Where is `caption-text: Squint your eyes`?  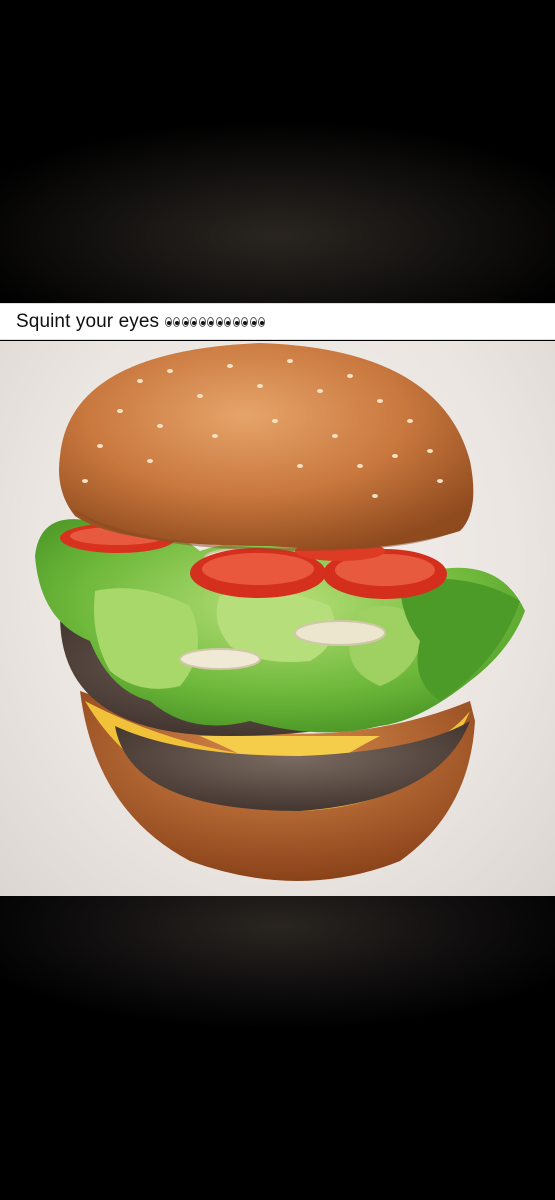 caption-text: Squint your eyes is located at coordinates (88, 321).